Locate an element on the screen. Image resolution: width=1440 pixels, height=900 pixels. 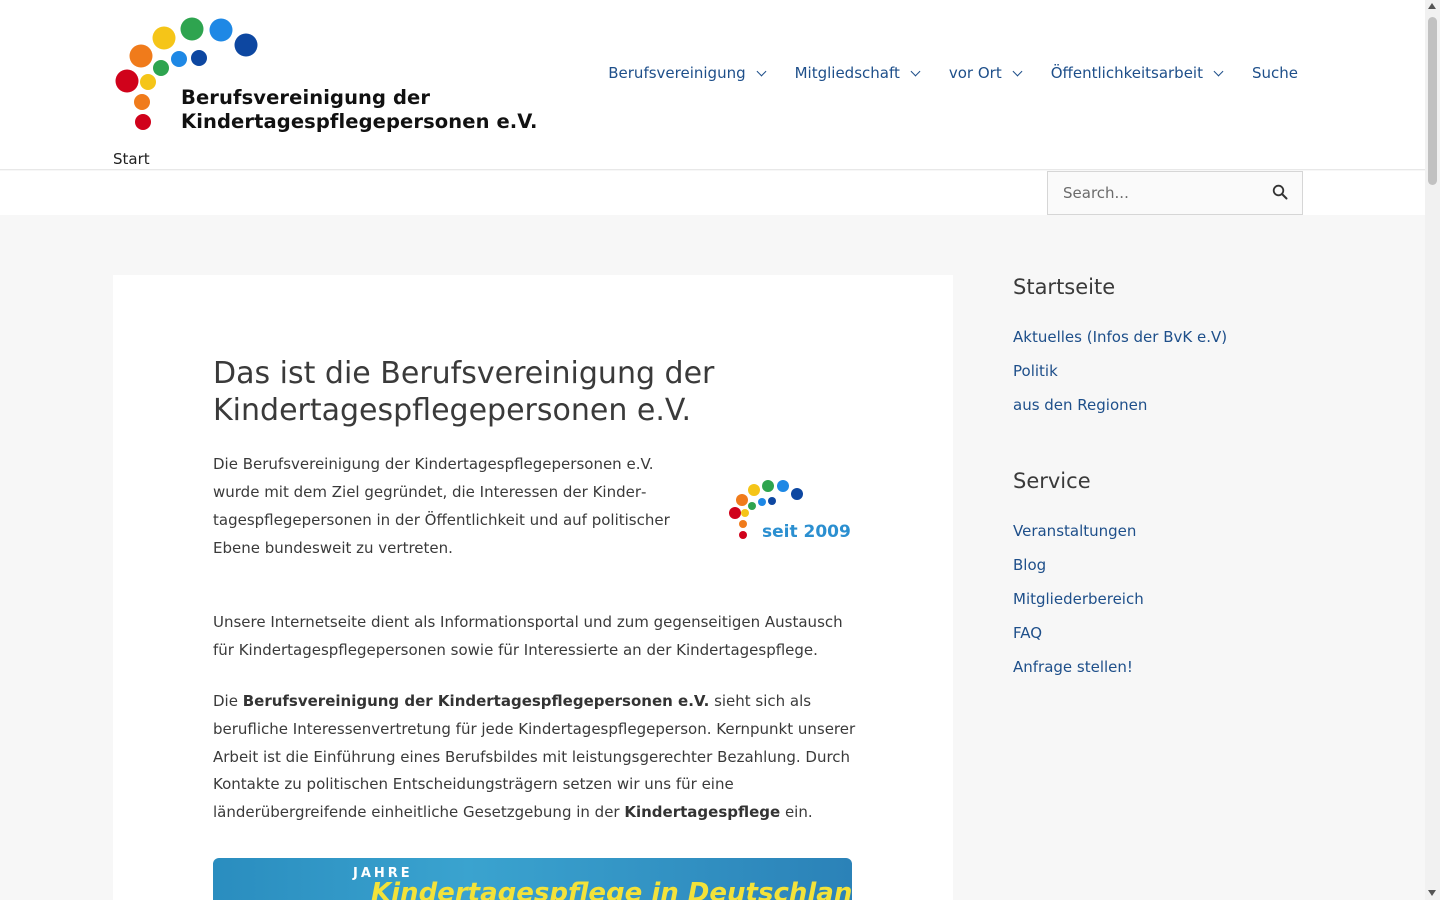
nav-item-berufsvereinigung: Berufsvereinigung is located at coordinates (687, 73).